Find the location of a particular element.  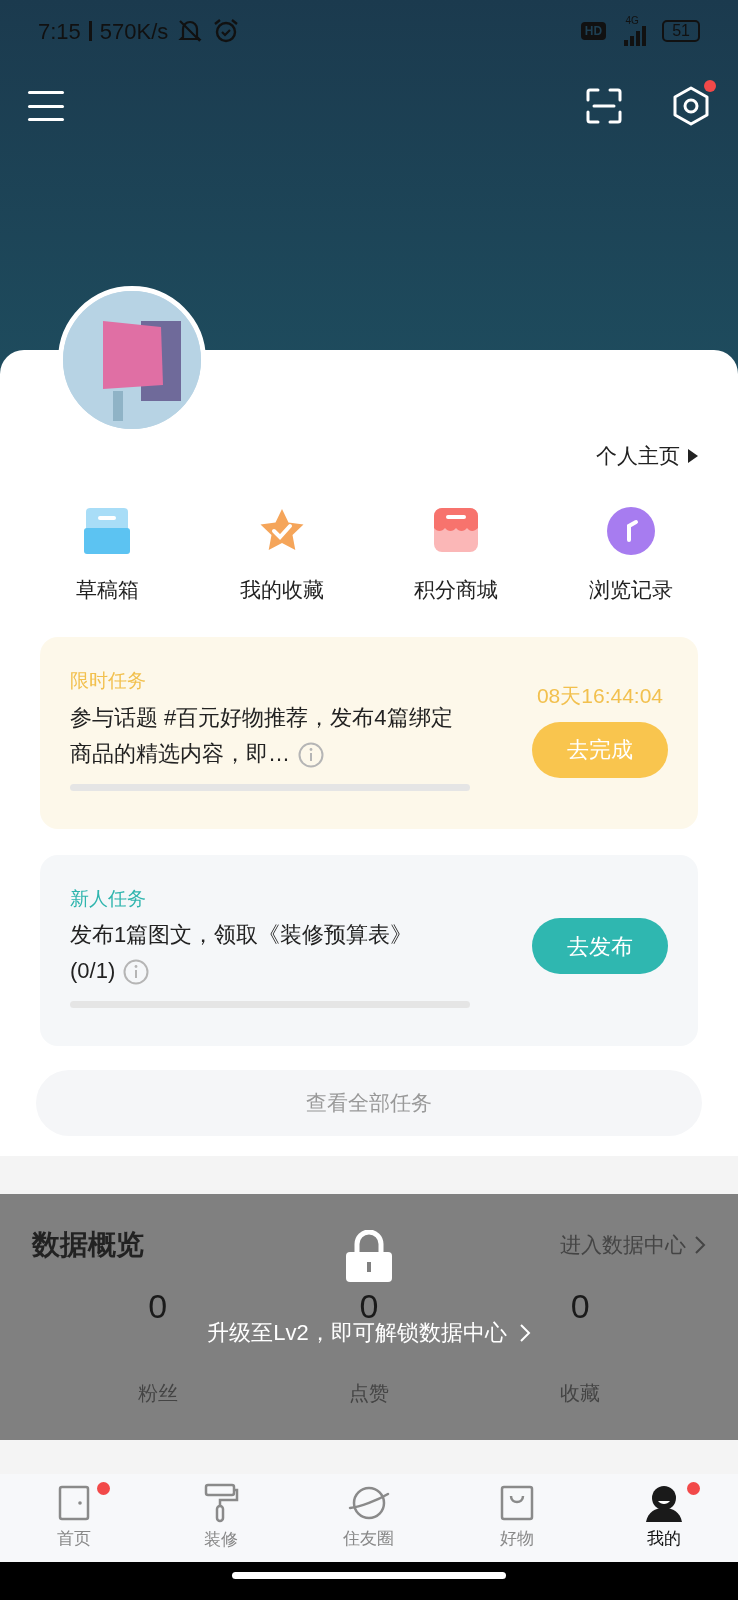

task-button: 去发布 is located at coordinates (600, 946).